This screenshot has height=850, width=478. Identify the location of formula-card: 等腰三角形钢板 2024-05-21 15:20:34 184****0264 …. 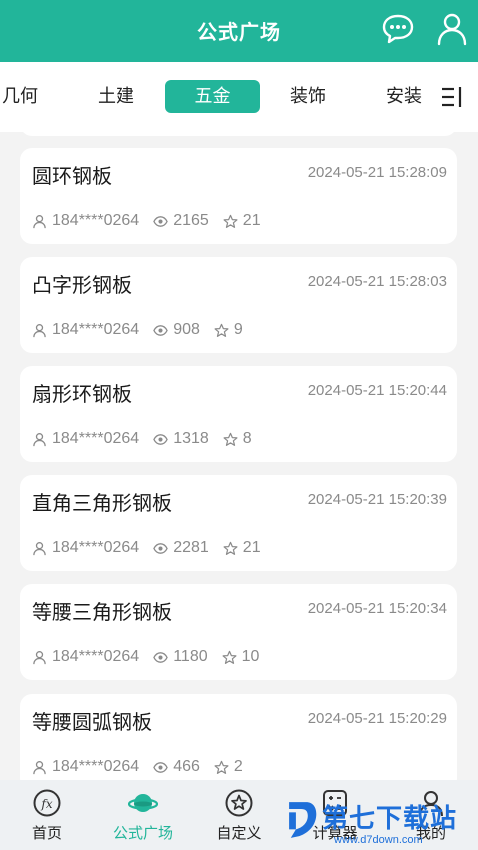
(238, 632).